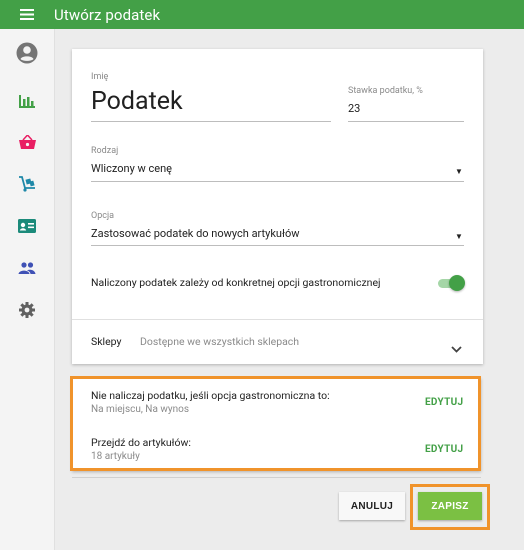  What do you see at coordinates (137, 101) in the screenshot?
I see `name-input: Podatek` at bounding box center [137, 101].